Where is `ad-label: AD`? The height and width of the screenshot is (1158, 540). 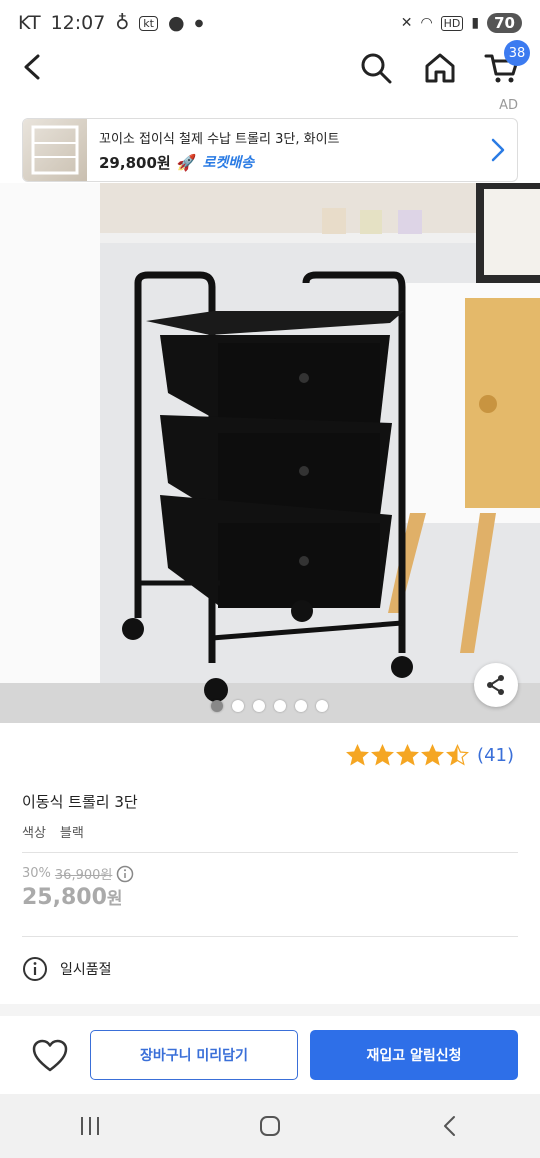 ad-label: AD is located at coordinates (508, 105).